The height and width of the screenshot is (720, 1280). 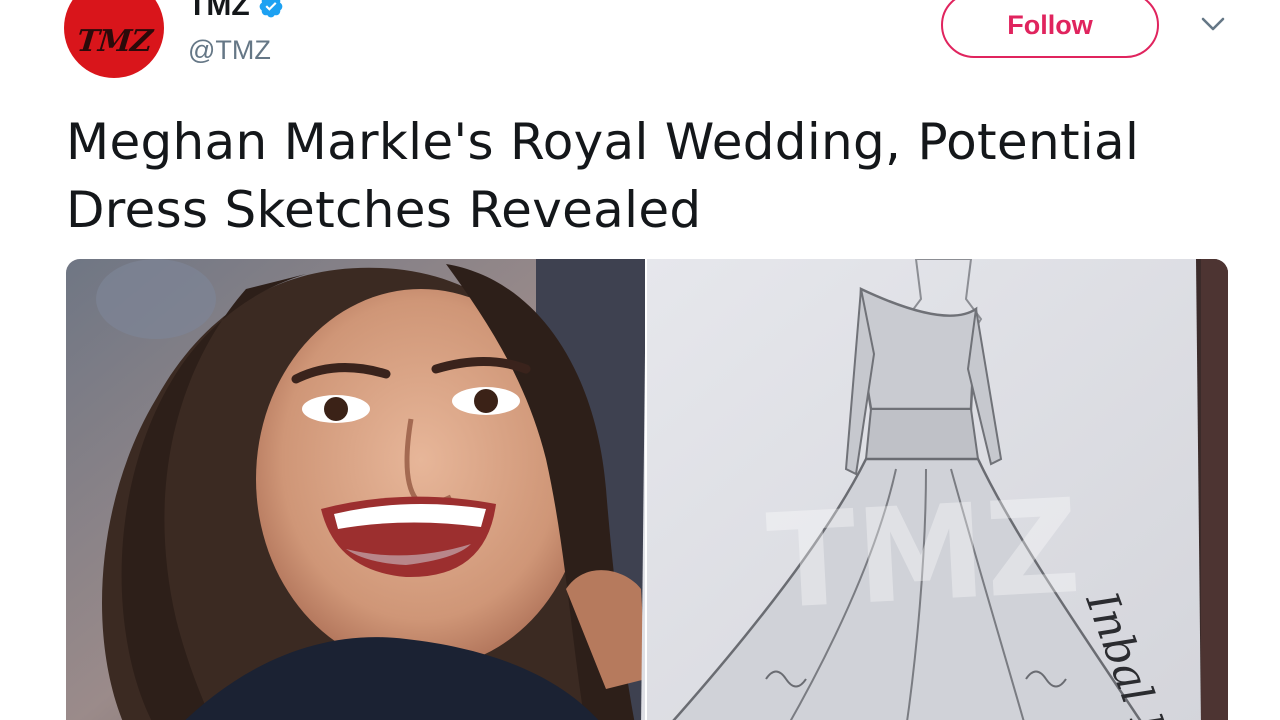 What do you see at coordinates (924, 554) in the screenshot?
I see `tmz-watermark: TMZ` at bounding box center [924, 554].